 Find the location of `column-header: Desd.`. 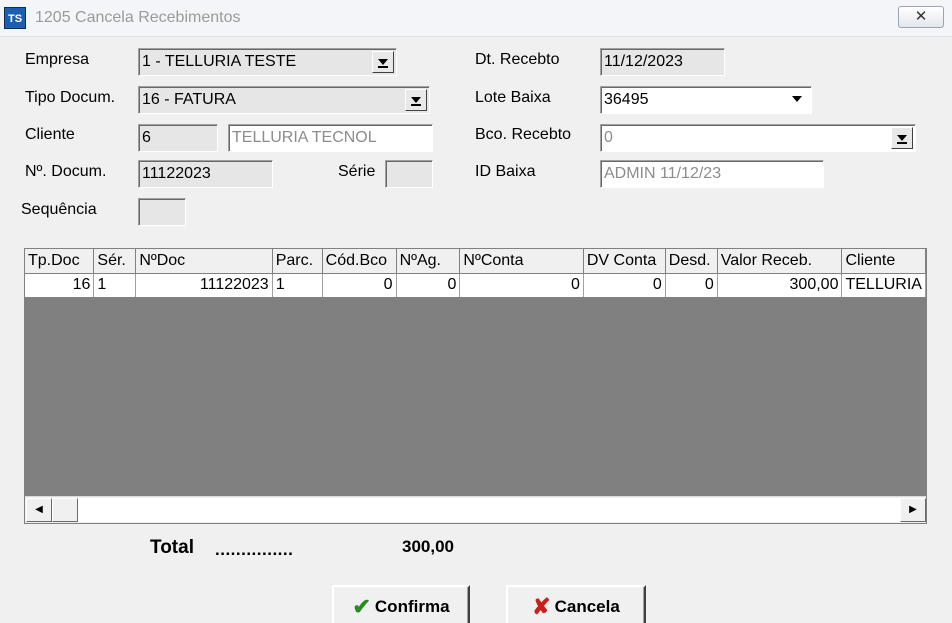

column-header: Desd. is located at coordinates (691, 261).